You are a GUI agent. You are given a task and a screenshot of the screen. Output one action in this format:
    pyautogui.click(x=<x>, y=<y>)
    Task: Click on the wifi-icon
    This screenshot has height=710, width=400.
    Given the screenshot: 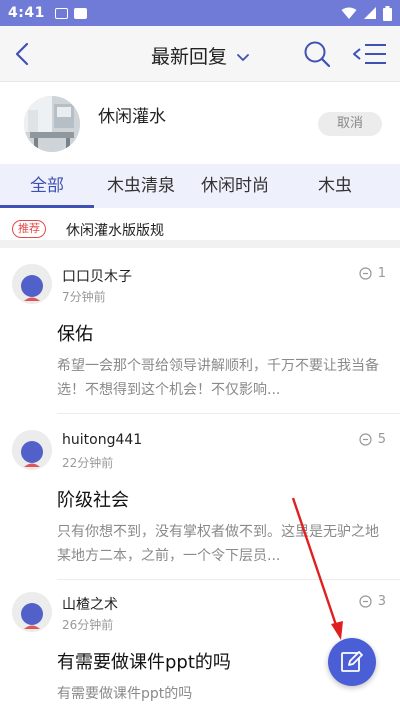 What is the action you would take?
    pyautogui.click(x=349, y=13)
    